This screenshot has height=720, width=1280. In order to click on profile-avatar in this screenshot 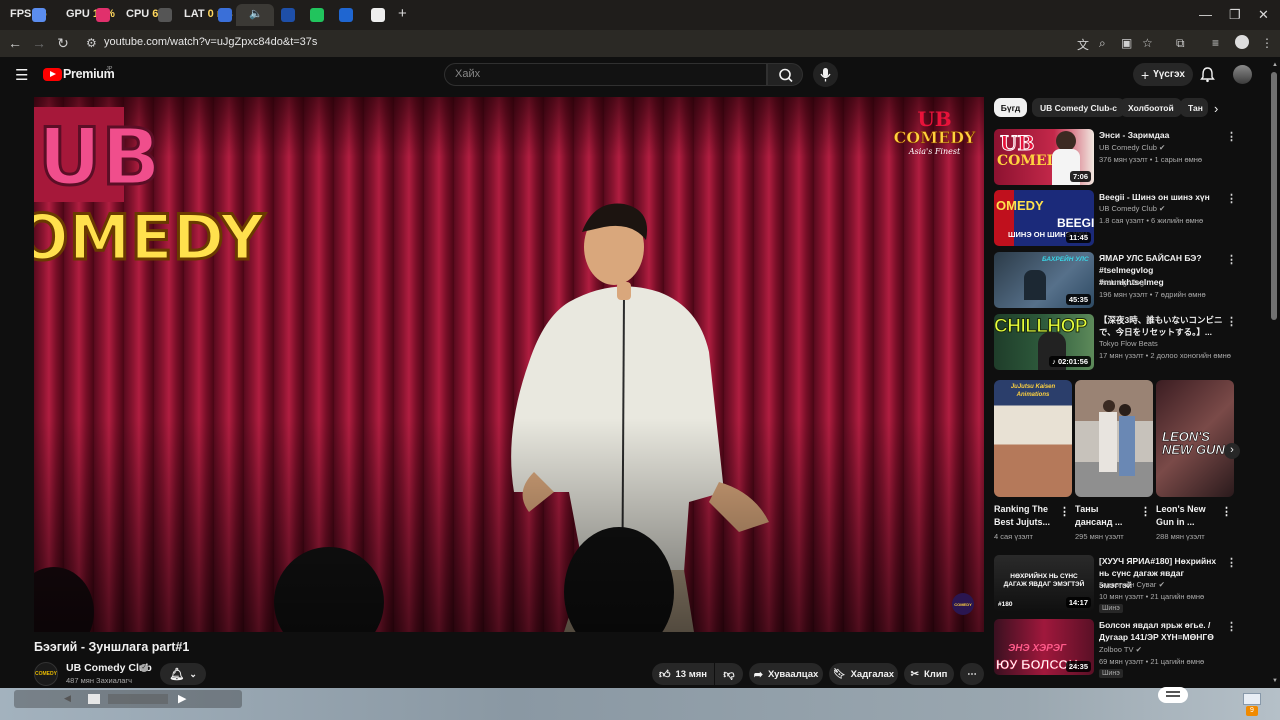, I will do `click(1242, 42)`.